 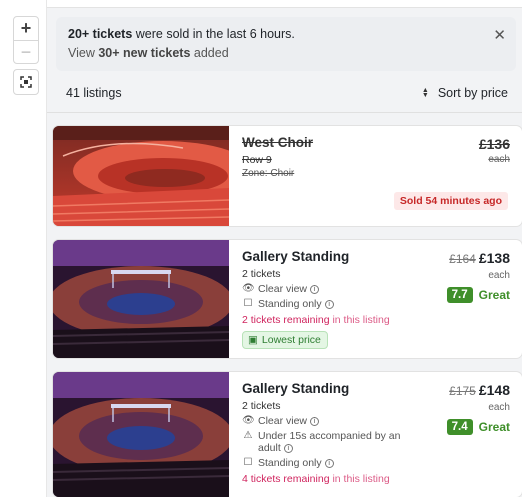 I want to click on price-value: £138, so click(x=494, y=258).